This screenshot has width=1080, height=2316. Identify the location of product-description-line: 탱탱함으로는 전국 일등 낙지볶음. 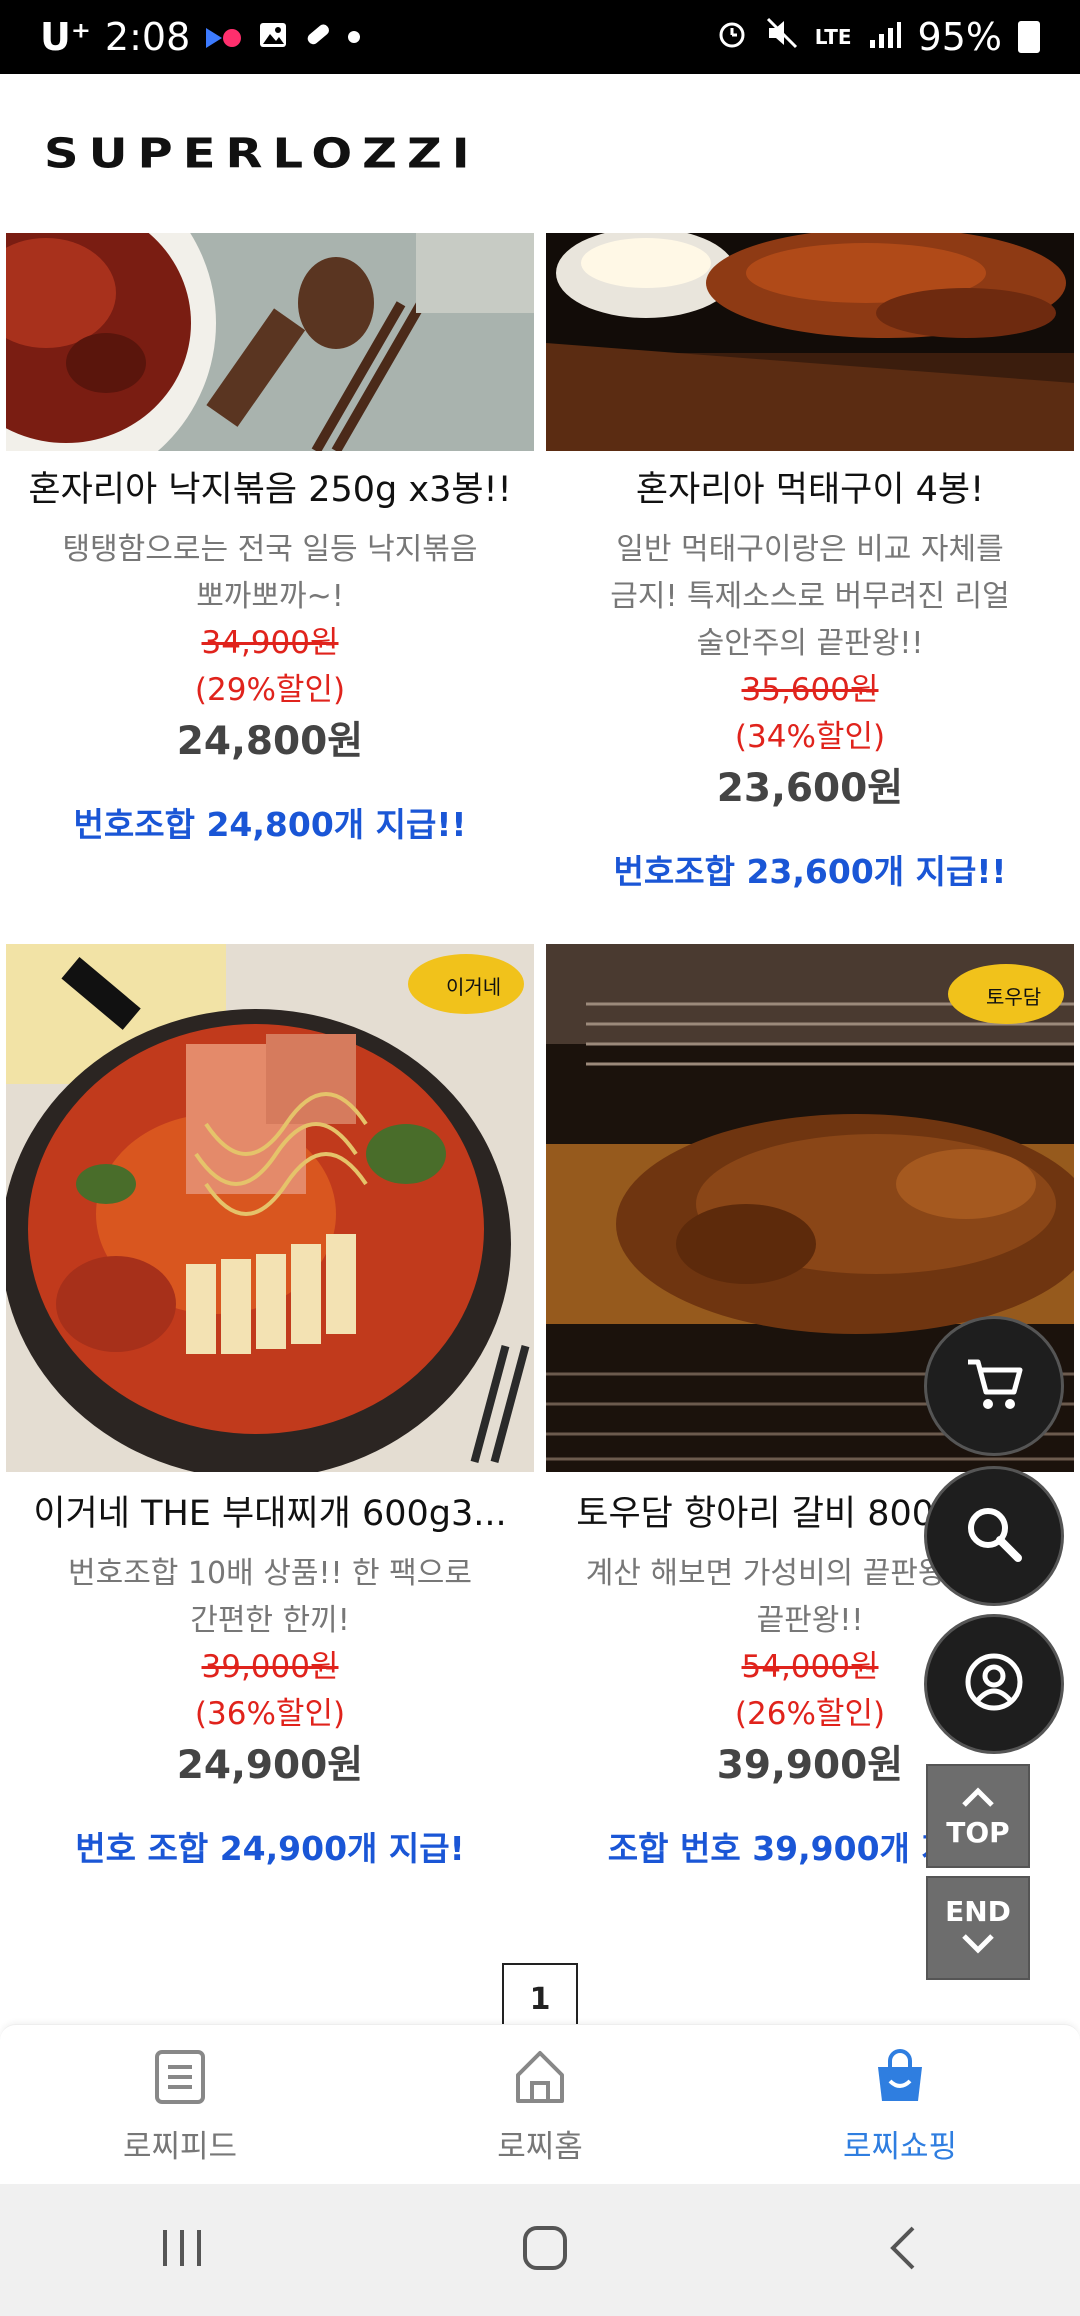
(270, 549).